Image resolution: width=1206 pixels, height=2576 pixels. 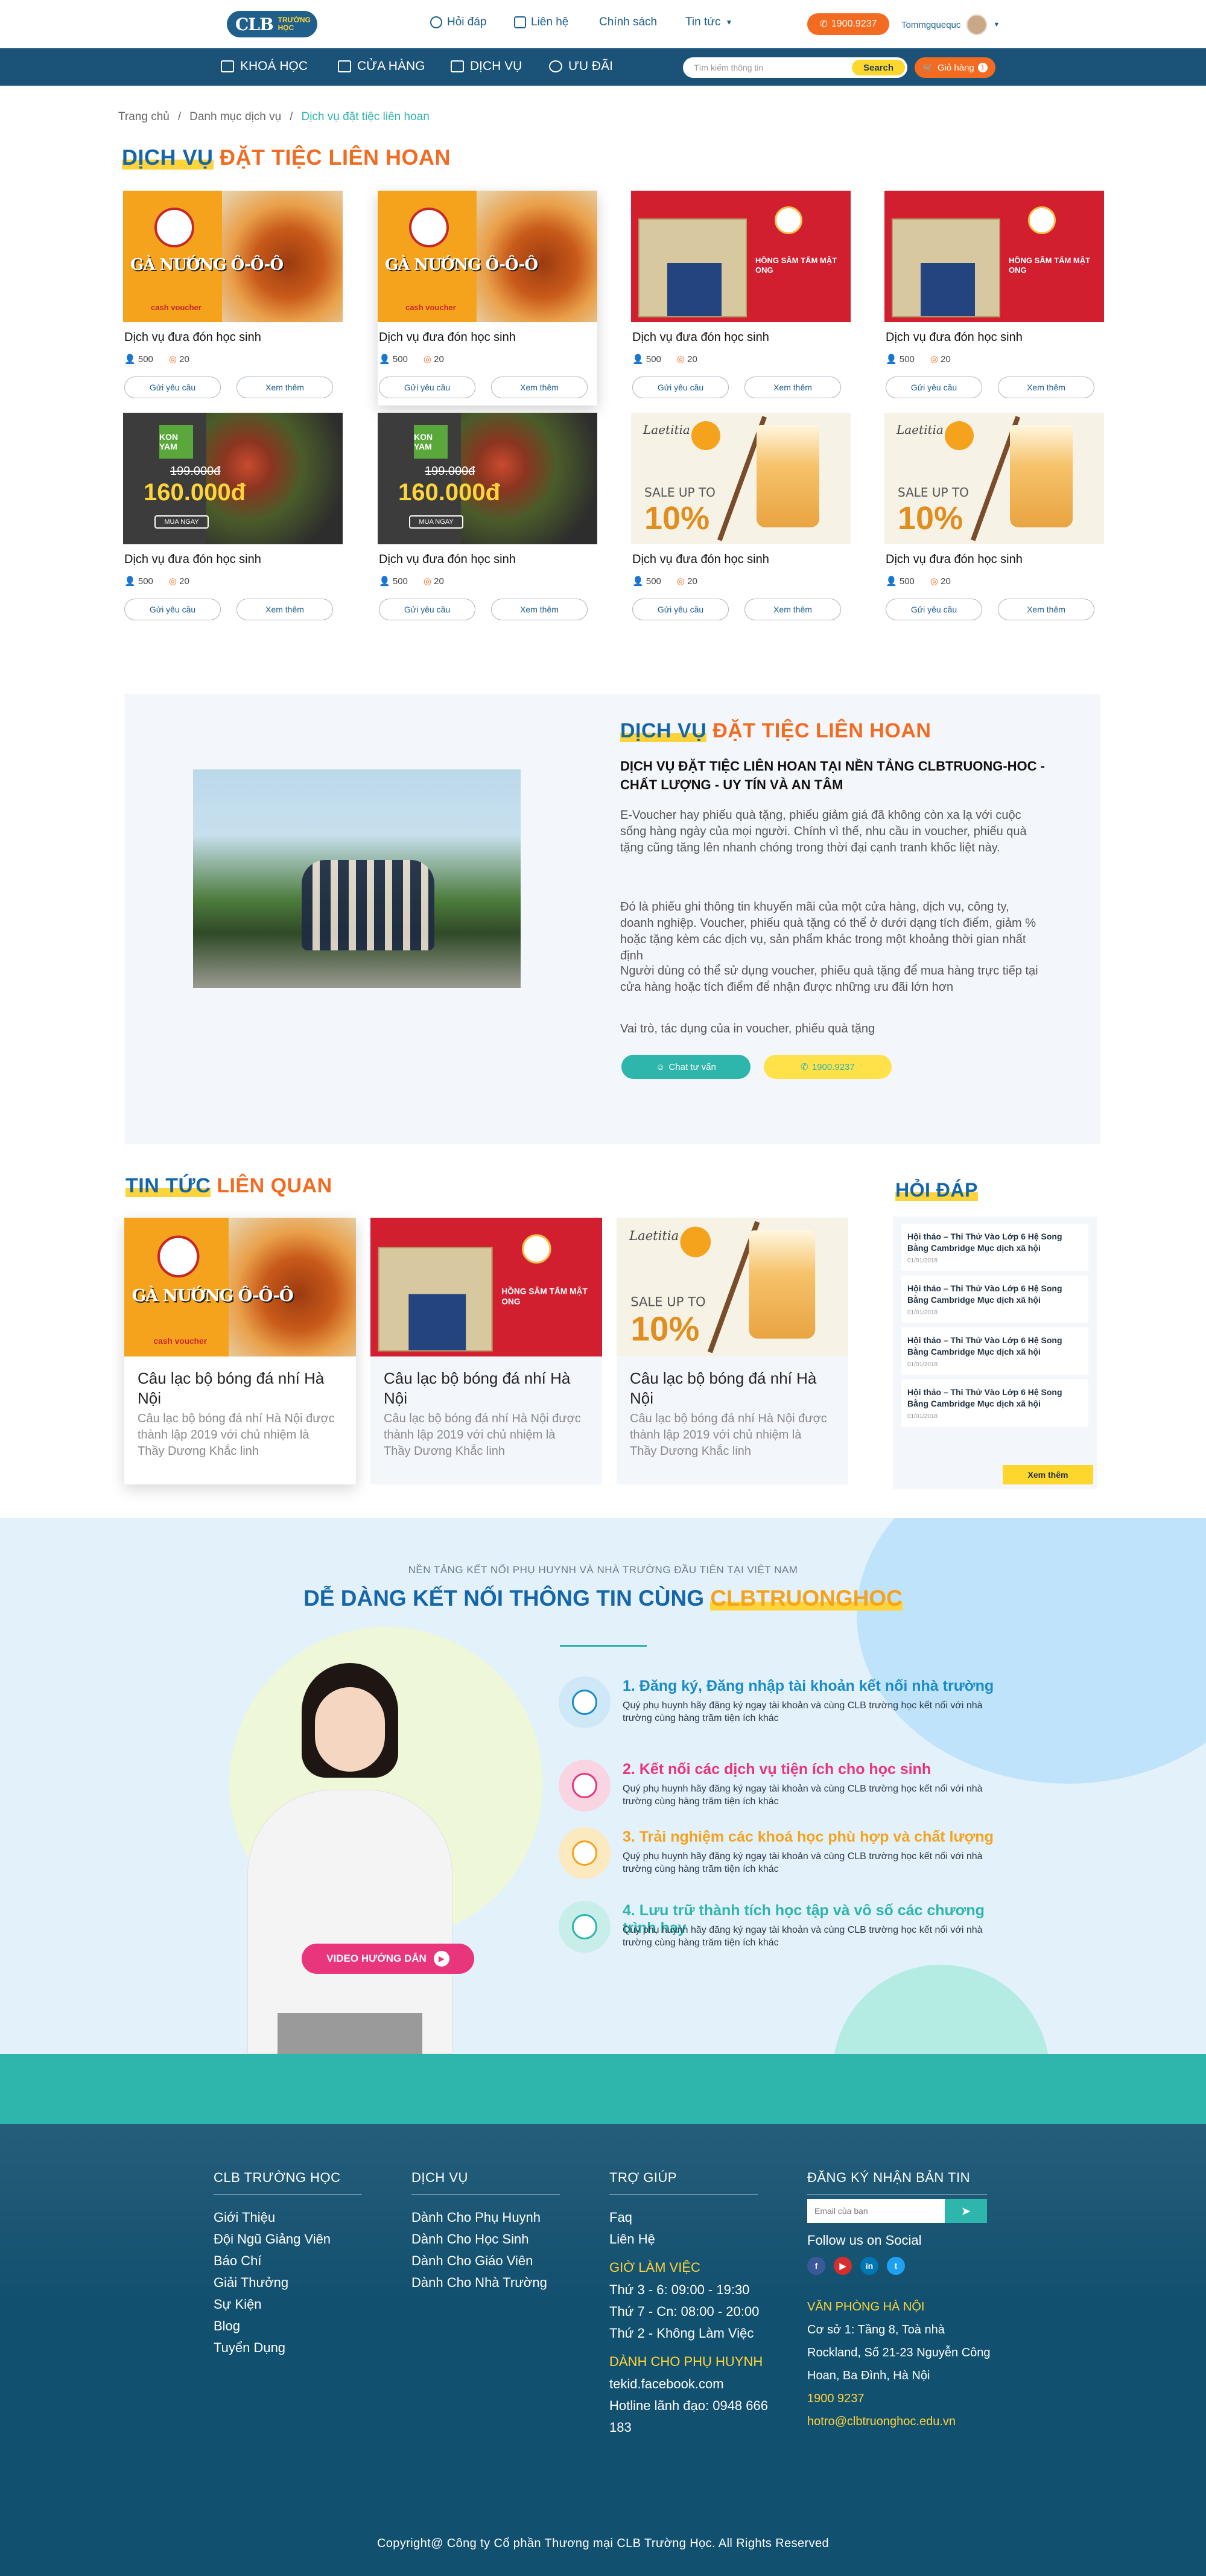 What do you see at coordinates (697, 2384) in the screenshot?
I see `parents-facebook-link: tekid.facebook.com` at bounding box center [697, 2384].